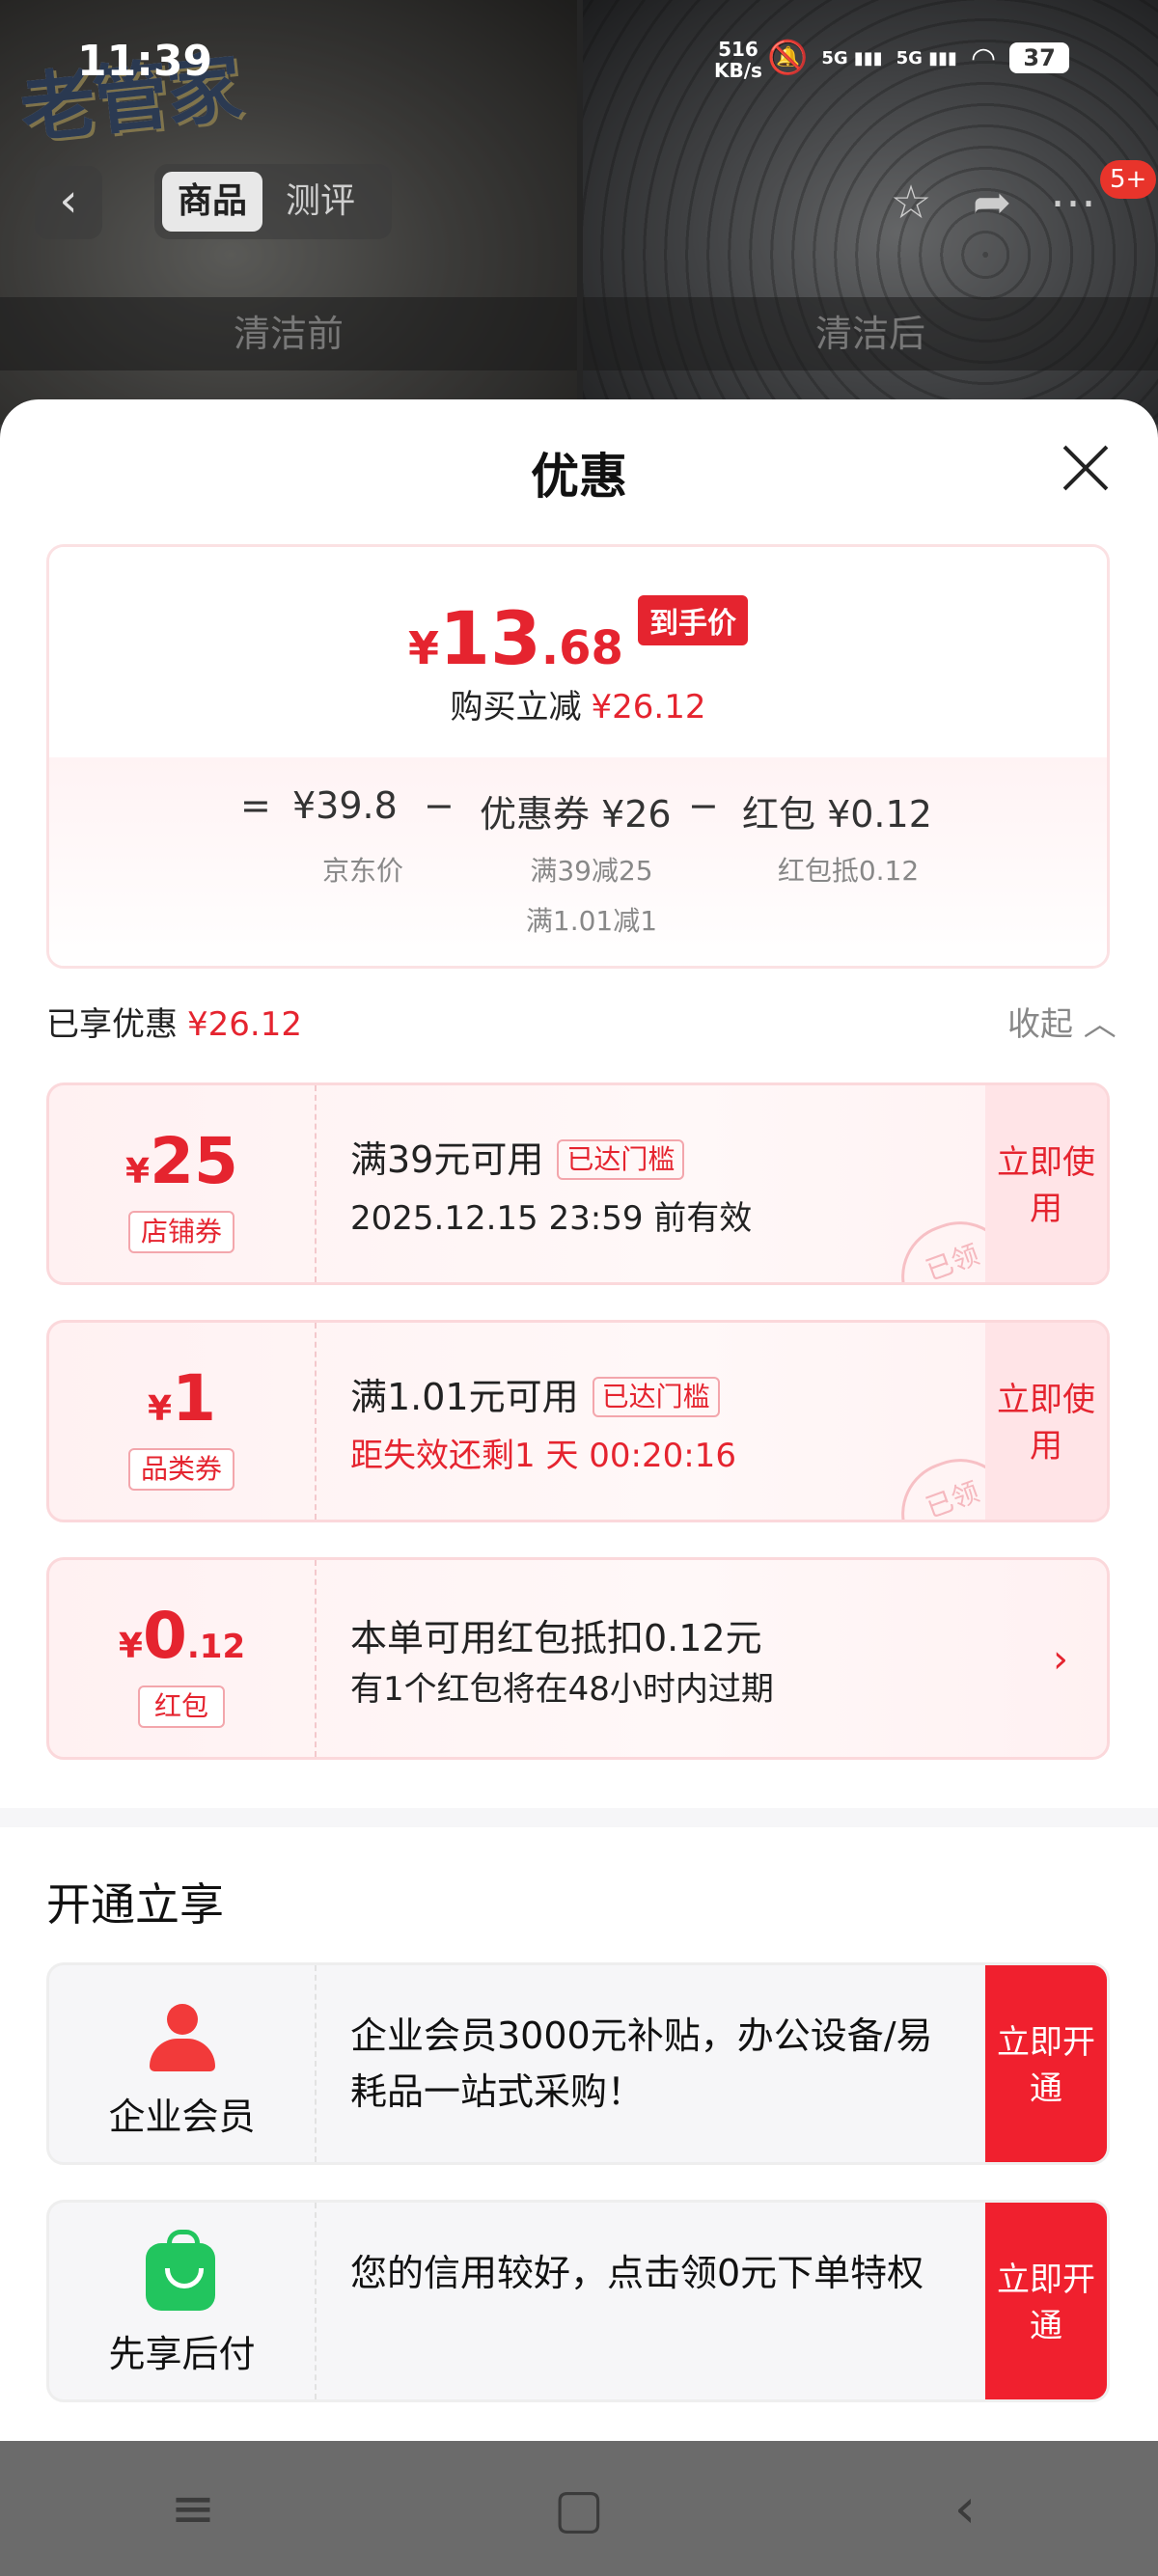 This screenshot has height=2576, width=1158. What do you see at coordinates (591, 896) in the screenshot?
I see `coupon-detail: 满39减25 满1.01减1` at bounding box center [591, 896].